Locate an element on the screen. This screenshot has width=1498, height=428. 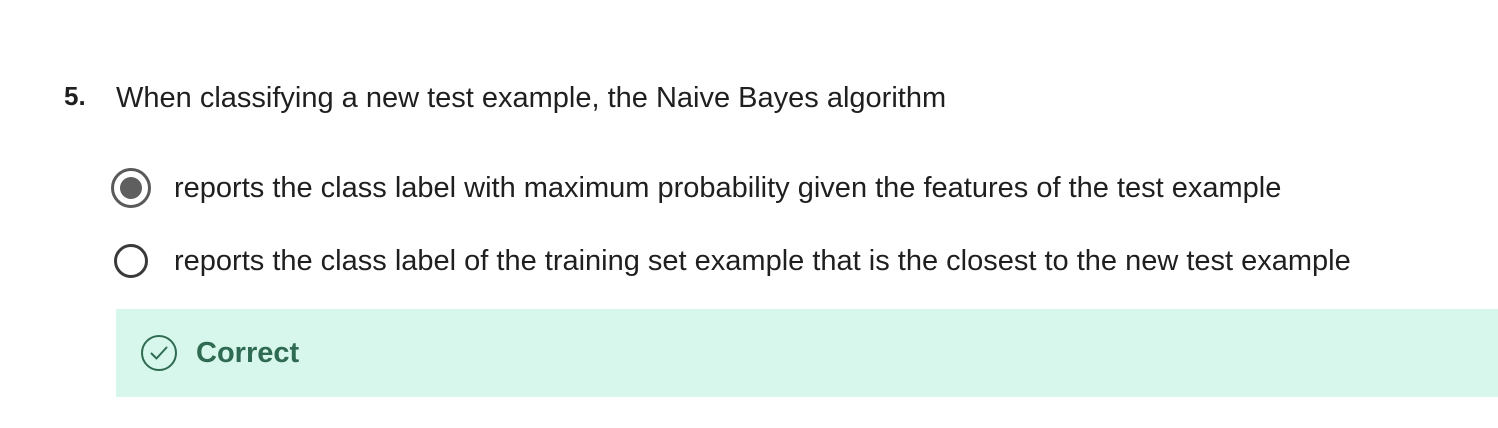
feedback-status: Correct is located at coordinates (248, 352).